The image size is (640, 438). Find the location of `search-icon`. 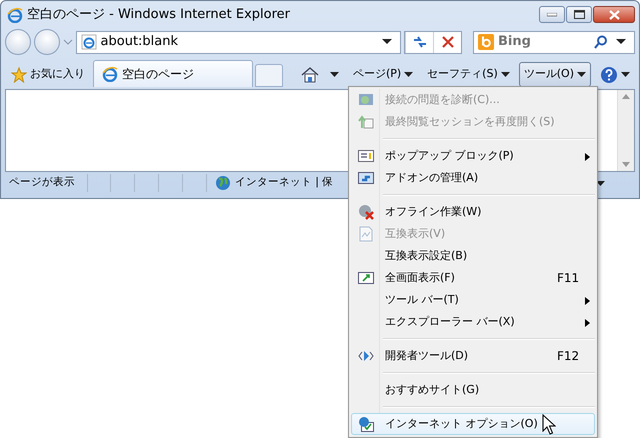

search-icon is located at coordinates (601, 42).